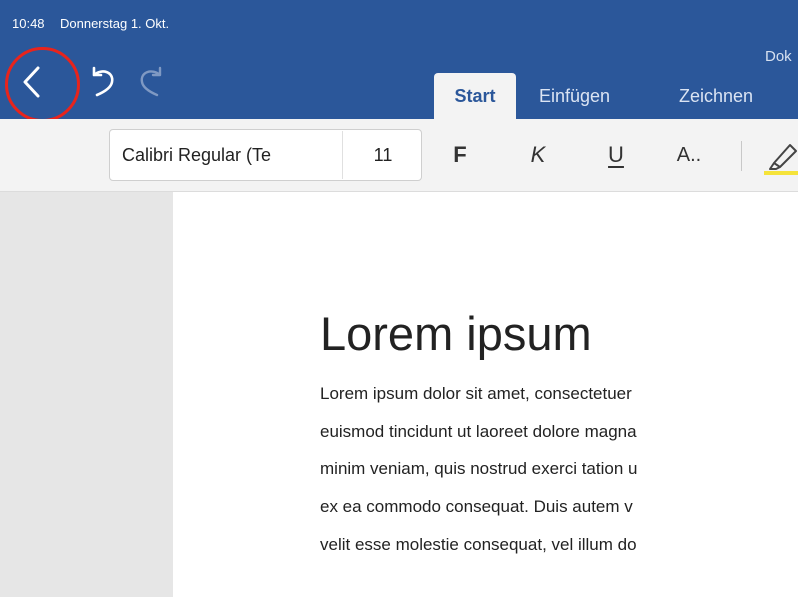  I want to click on font-size-input: 11, so click(383, 155).